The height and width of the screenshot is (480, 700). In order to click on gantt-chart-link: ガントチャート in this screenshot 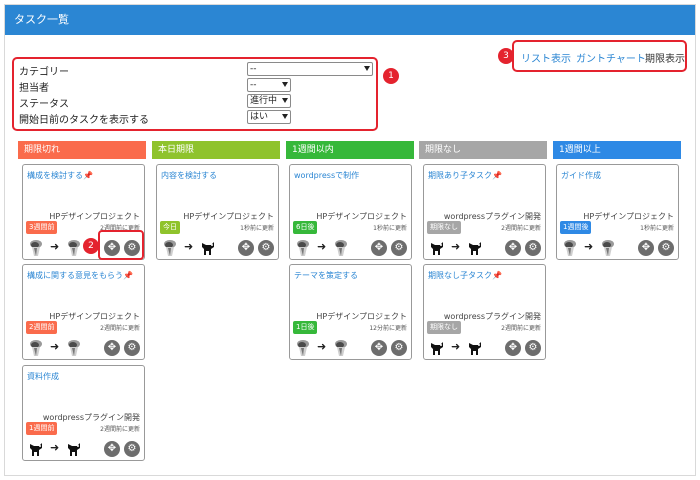, I will do `click(611, 57)`.